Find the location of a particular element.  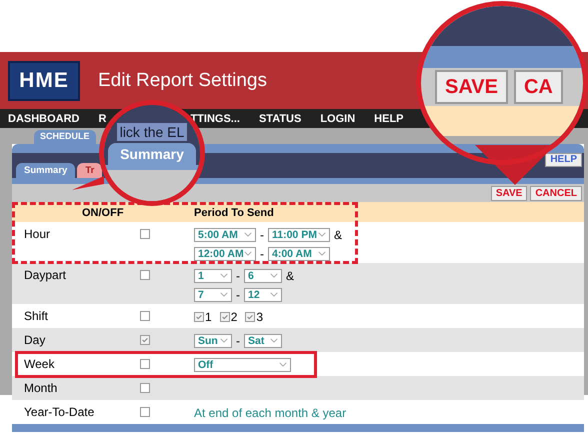

nav-link: HELP is located at coordinates (389, 118).